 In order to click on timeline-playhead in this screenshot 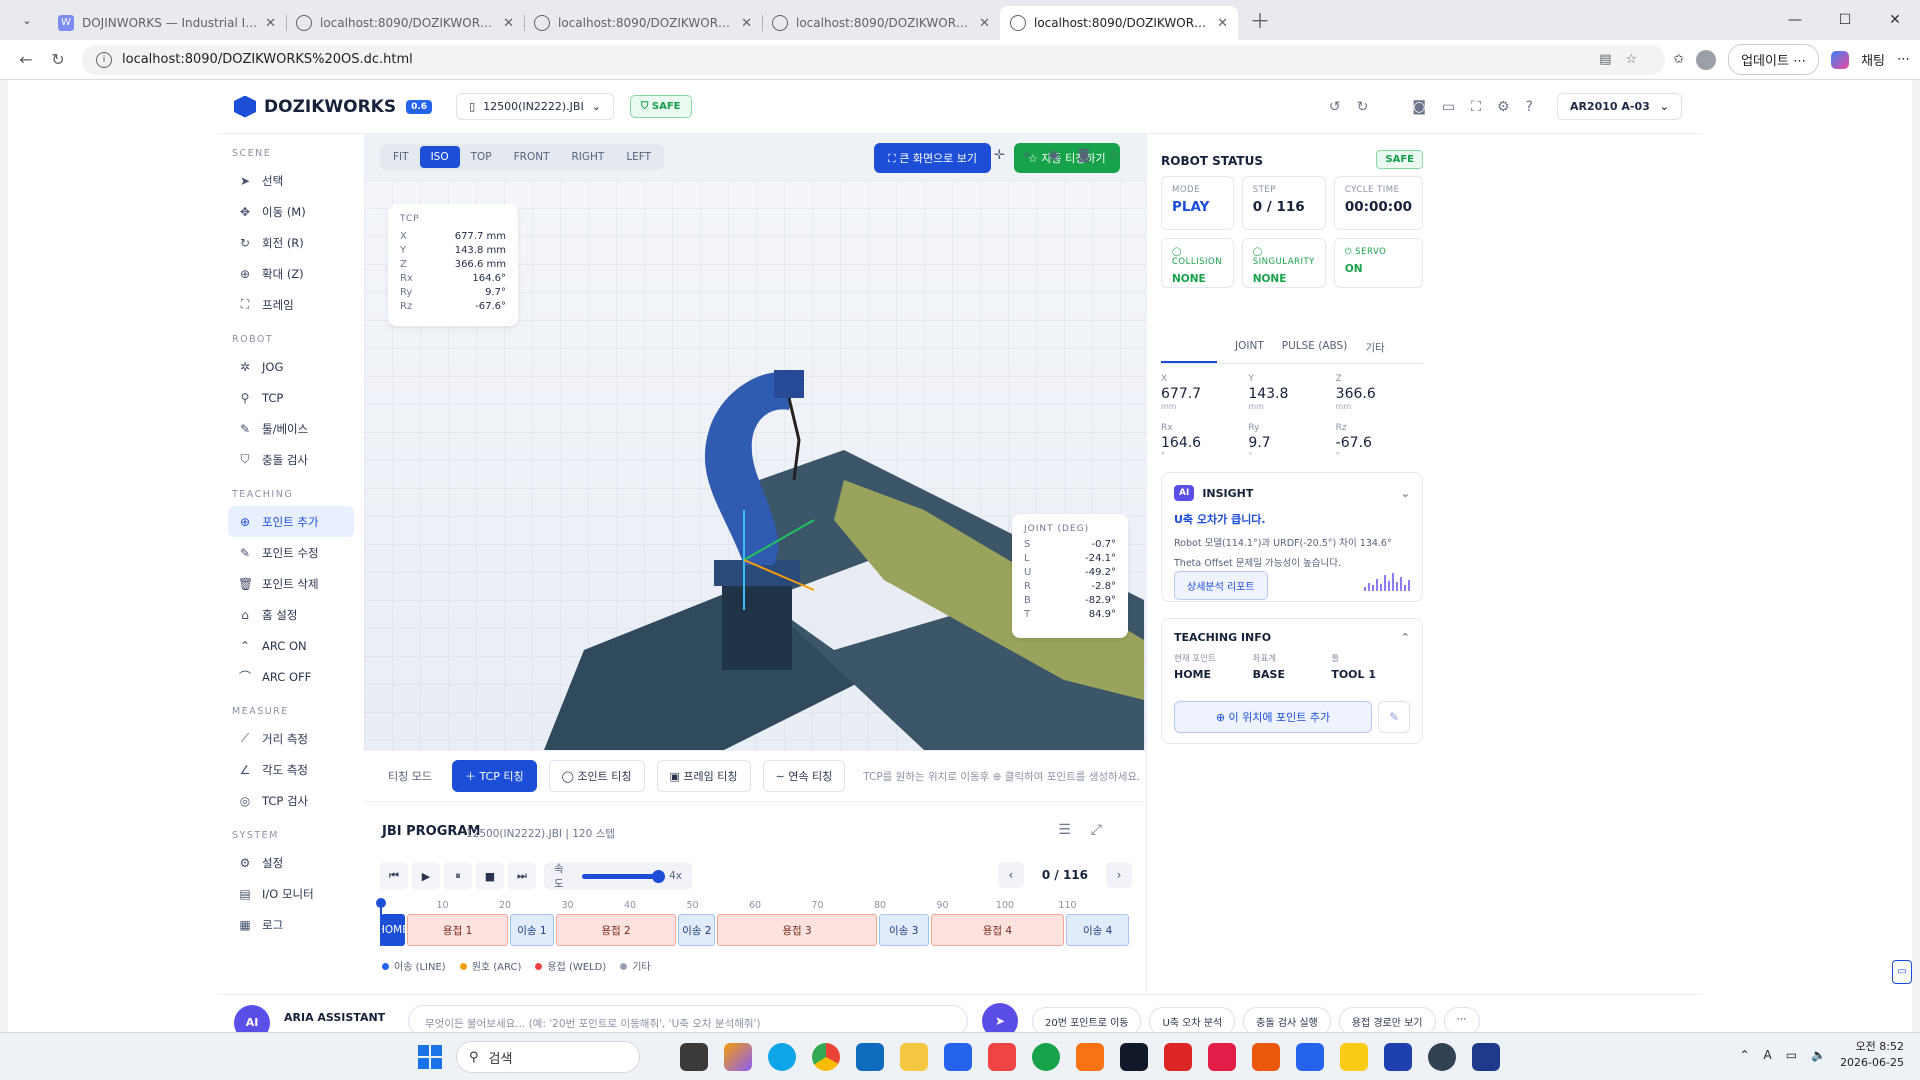, I will do `click(381, 922)`.